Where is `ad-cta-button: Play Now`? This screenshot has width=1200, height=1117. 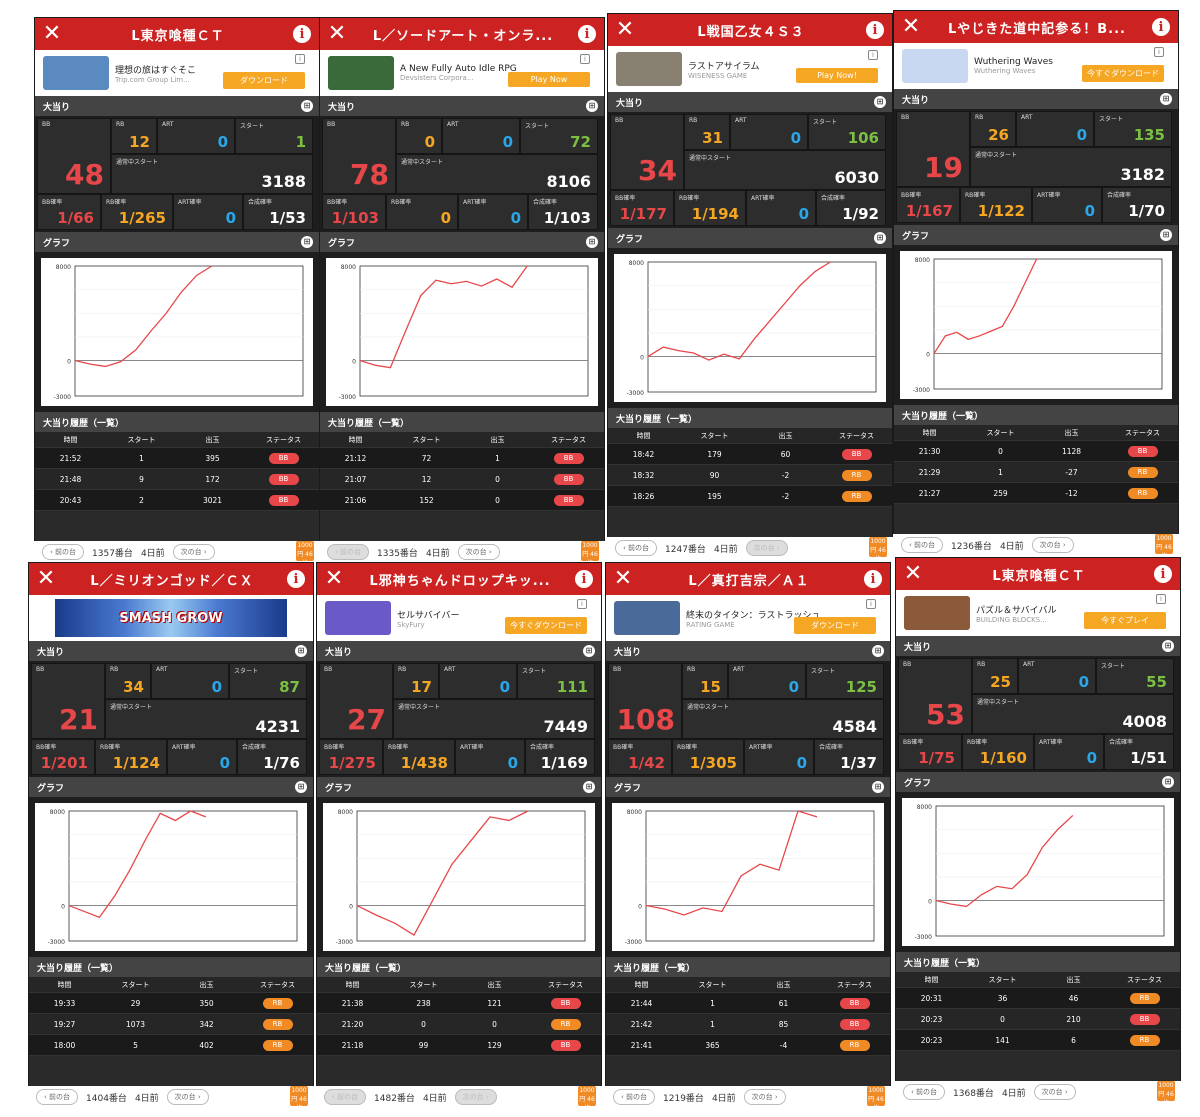
ad-cta-button: Play Now is located at coordinates (549, 79).